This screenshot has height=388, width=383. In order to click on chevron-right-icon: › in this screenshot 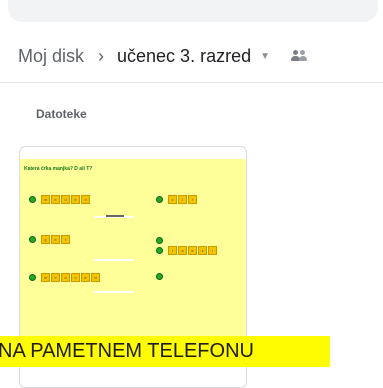, I will do `click(101, 55)`.